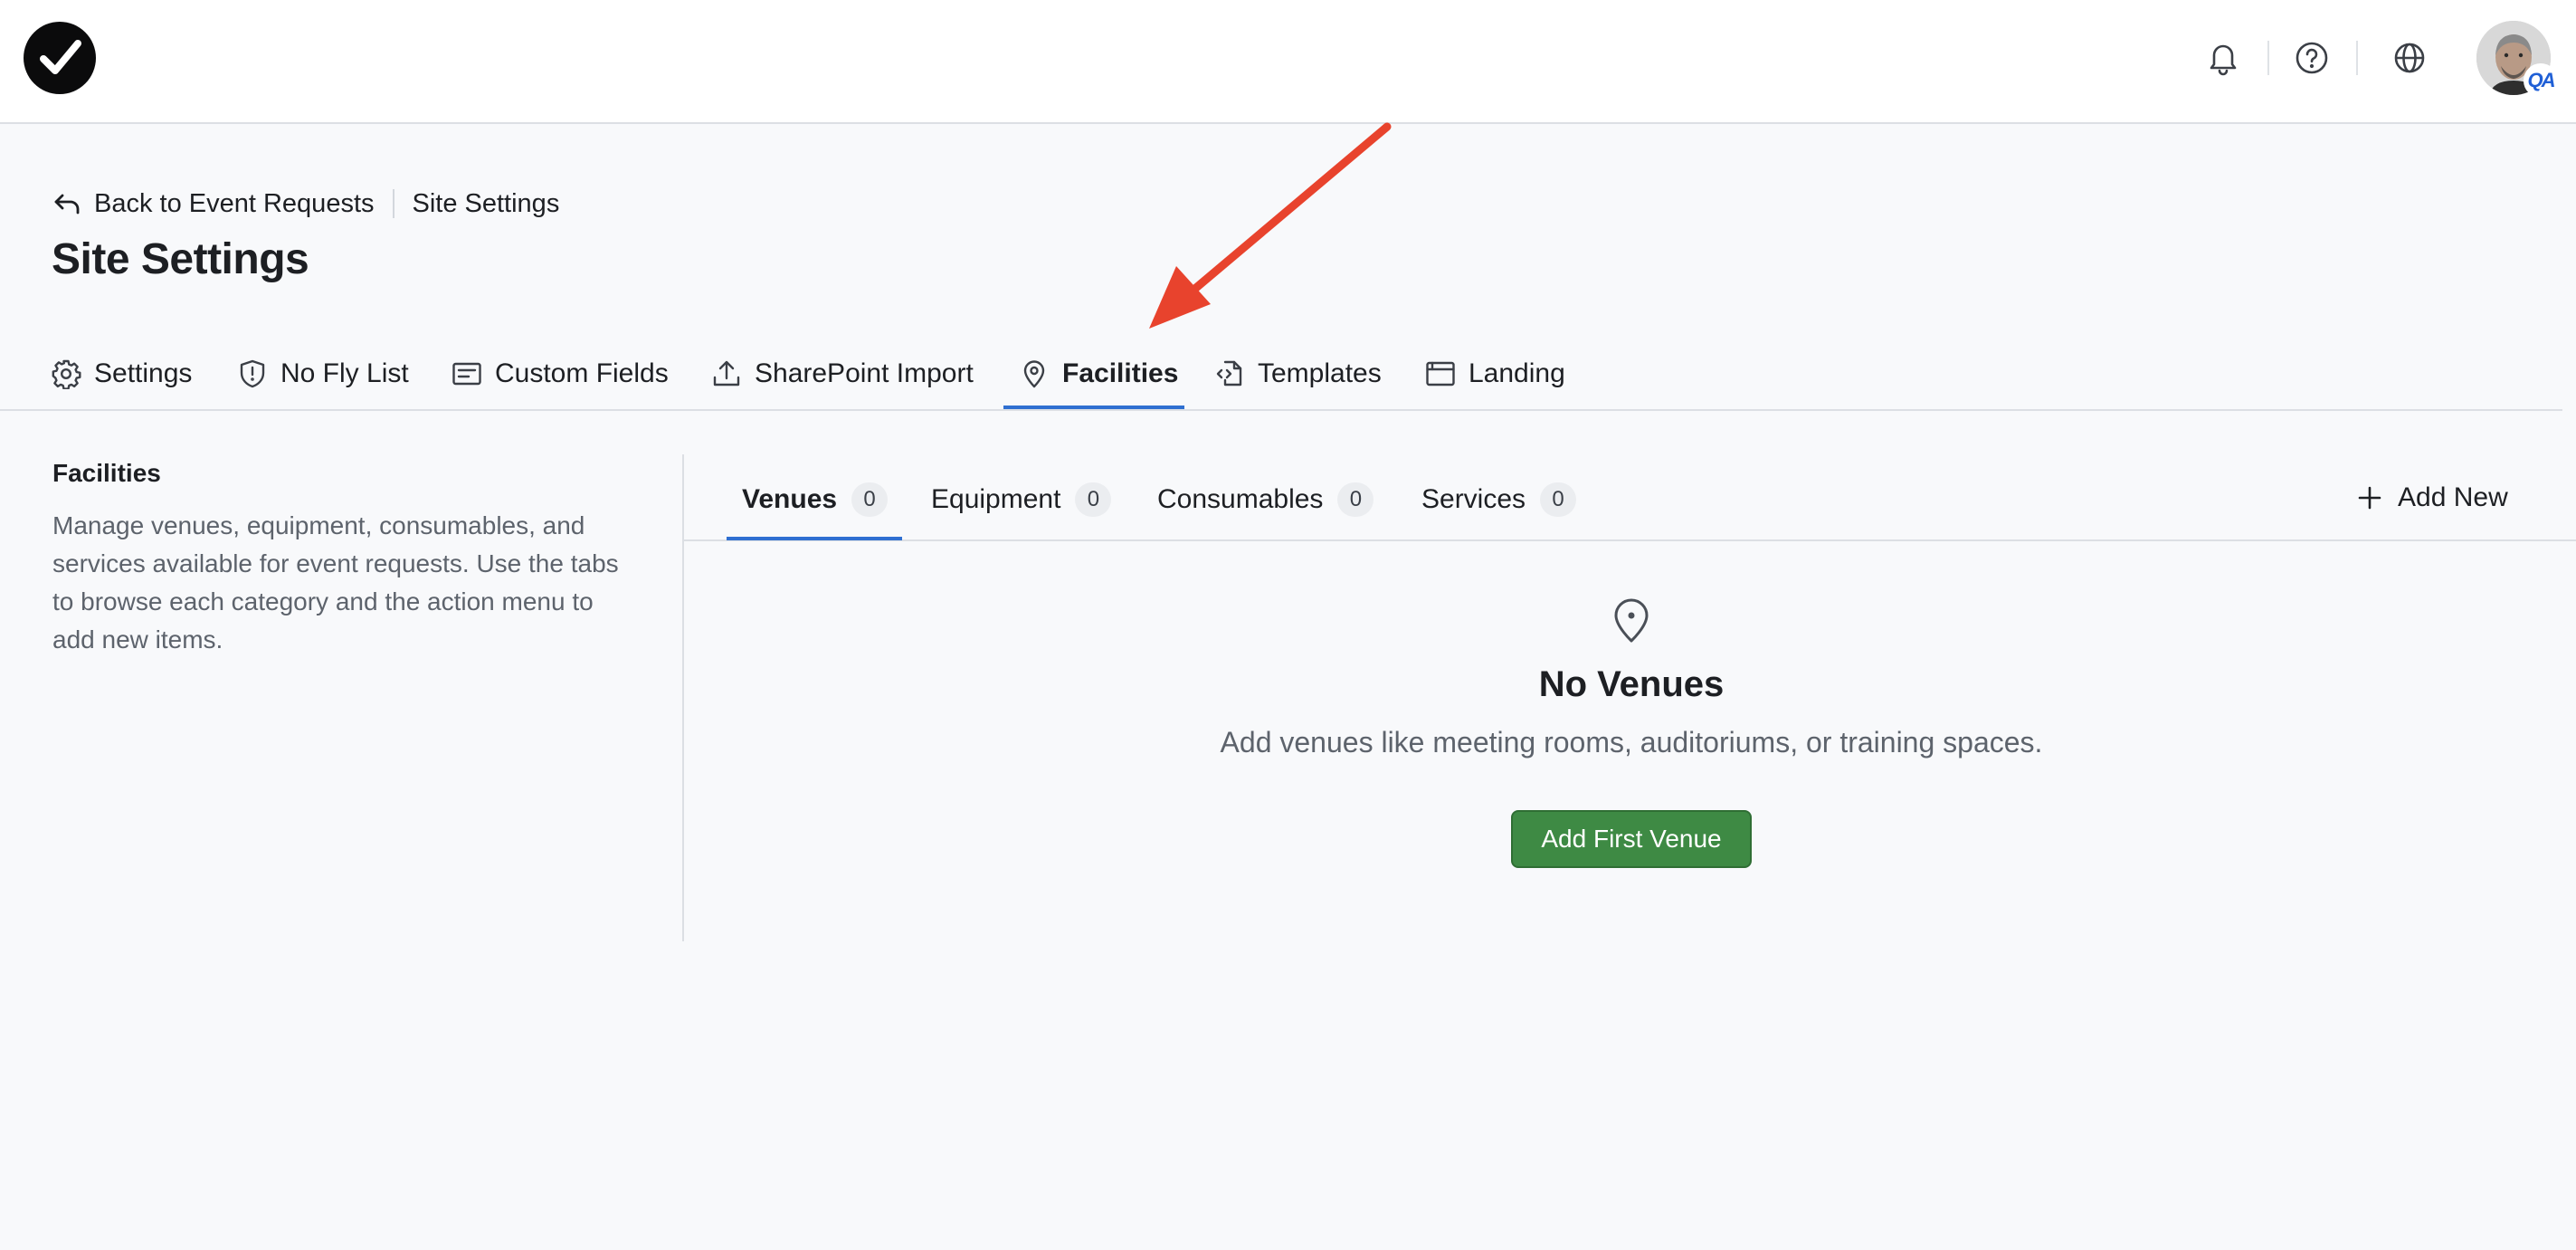  Describe the element at coordinates (1517, 373) in the screenshot. I see `tab-label: Landing` at that location.